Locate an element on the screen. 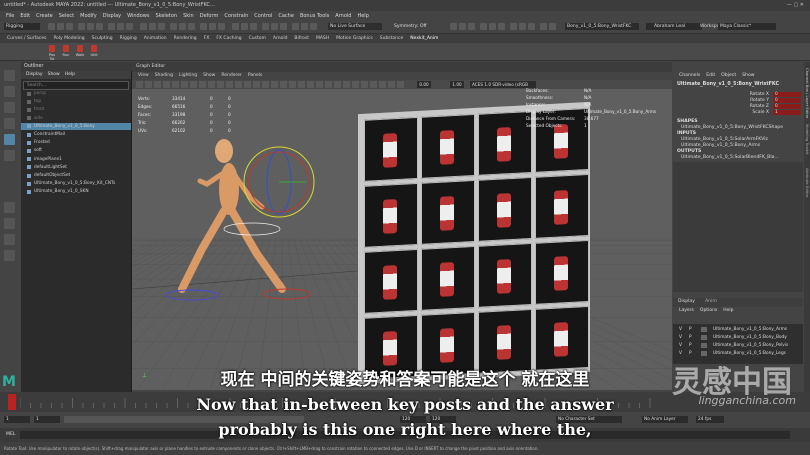  outliner-item: soft is located at coordinates (76, 150).